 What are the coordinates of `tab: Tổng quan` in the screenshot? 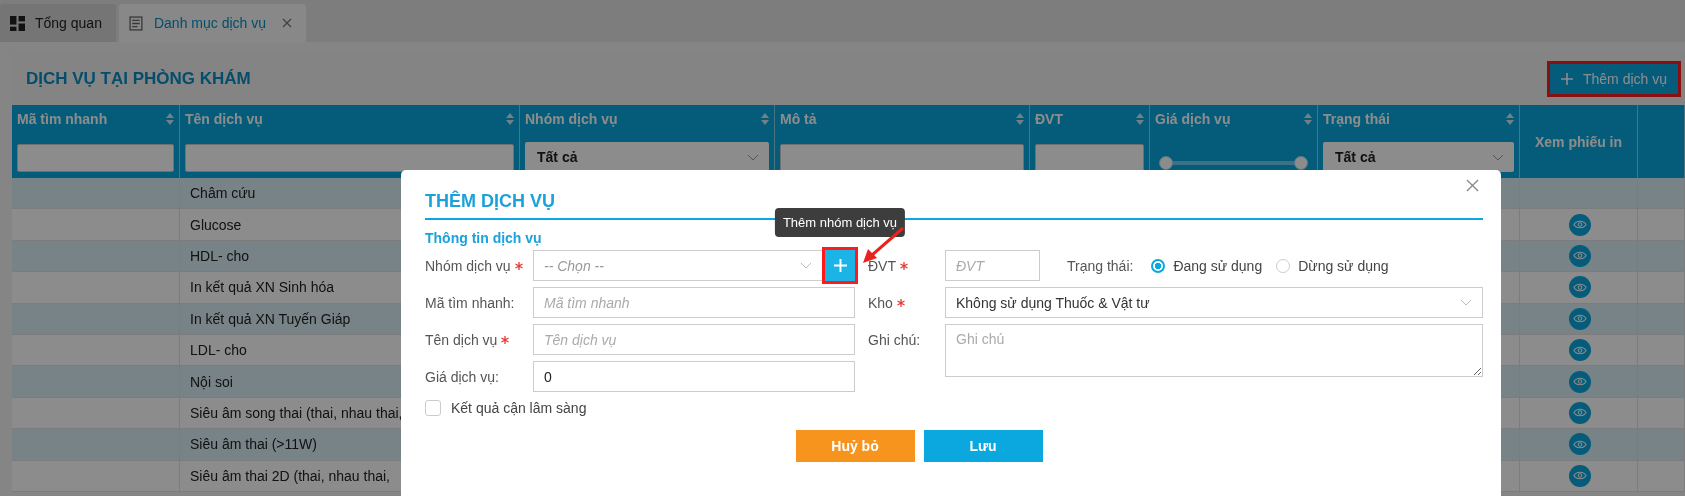 It's located at (58, 23).